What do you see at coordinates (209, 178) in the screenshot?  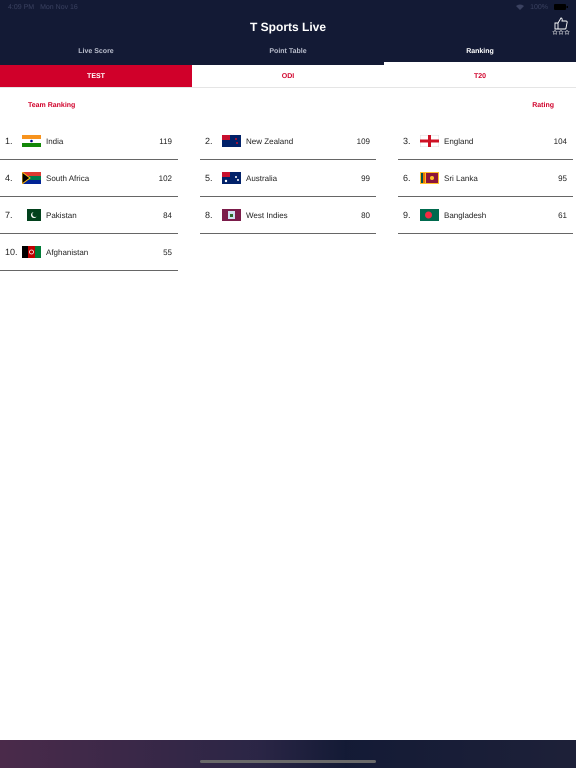 I see `rank-number: 5.` at bounding box center [209, 178].